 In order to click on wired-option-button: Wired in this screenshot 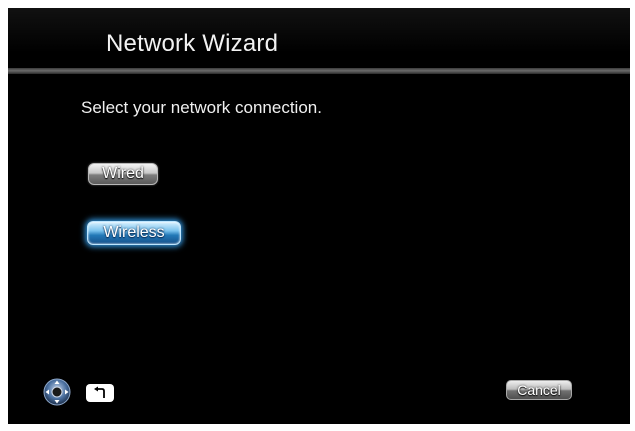, I will do `click(123, 174)`.